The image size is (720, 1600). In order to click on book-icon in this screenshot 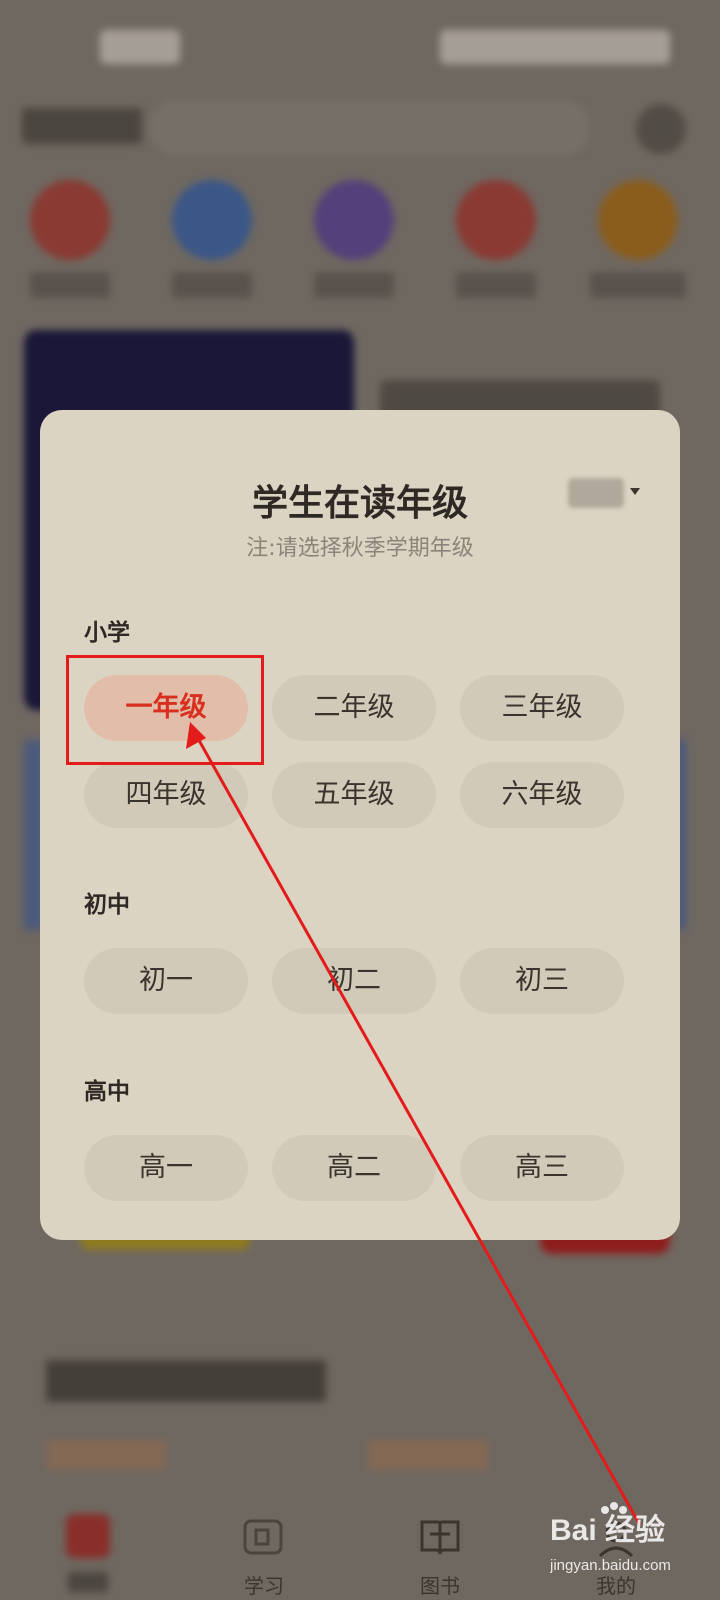, I will do `click(440, 1537)`.